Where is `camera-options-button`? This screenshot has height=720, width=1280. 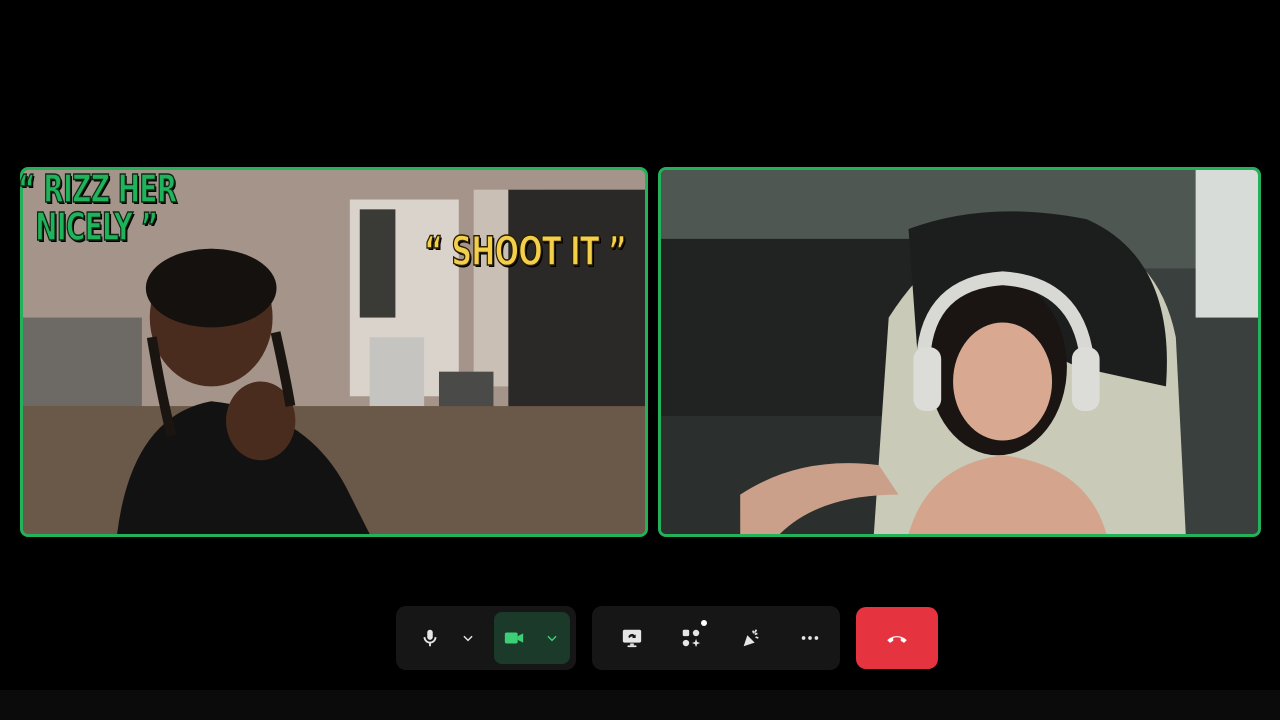 camera-options-button is located at coordinates (552, 638).